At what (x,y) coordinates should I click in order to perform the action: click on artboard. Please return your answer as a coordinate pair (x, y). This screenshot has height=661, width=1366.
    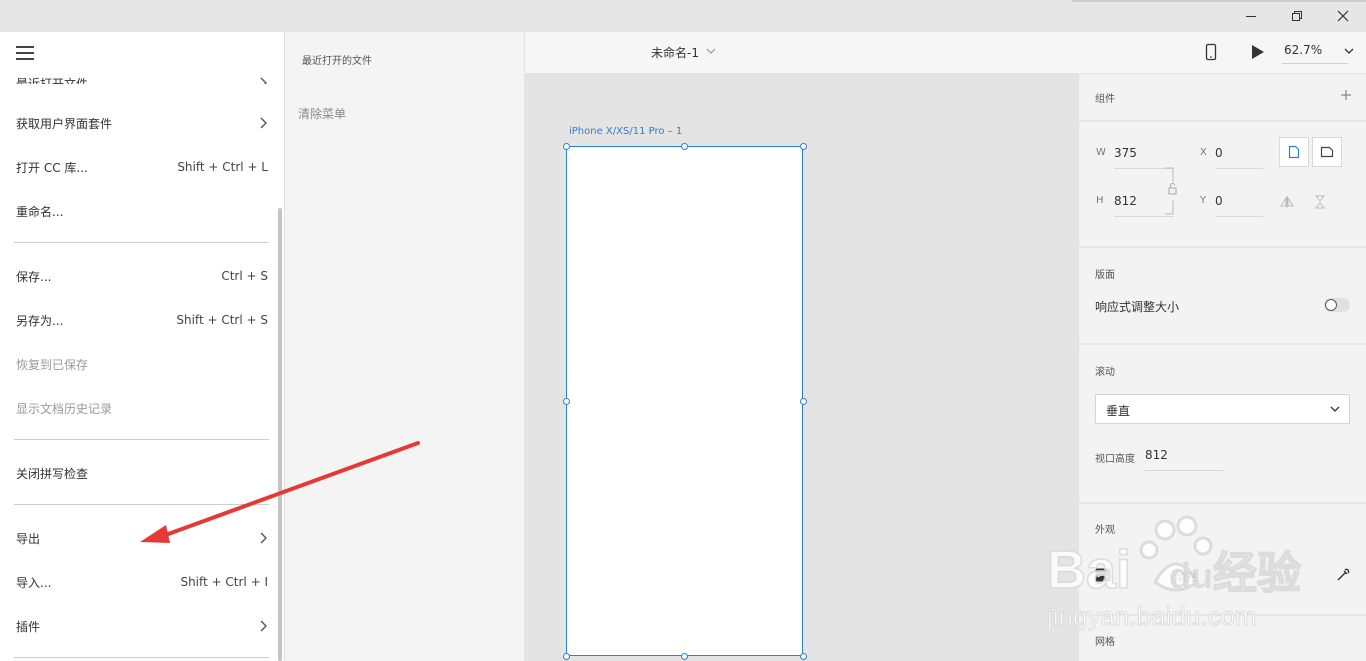
    Looking at the image, I should click on (684, 401).